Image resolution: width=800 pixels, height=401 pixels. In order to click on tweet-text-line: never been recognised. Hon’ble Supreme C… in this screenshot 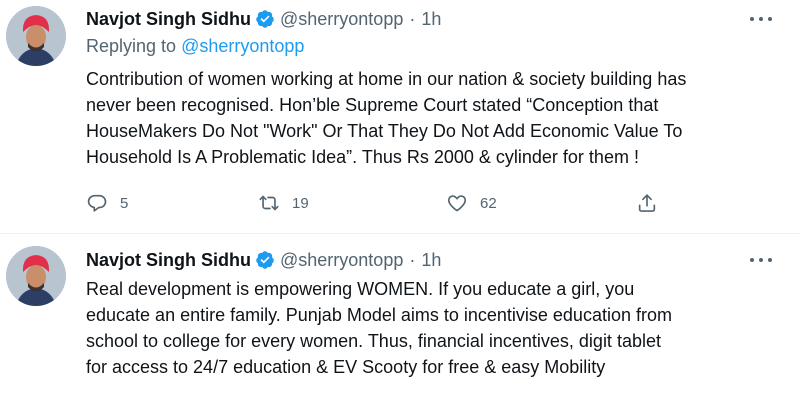, I will do `click(372, 105)`.